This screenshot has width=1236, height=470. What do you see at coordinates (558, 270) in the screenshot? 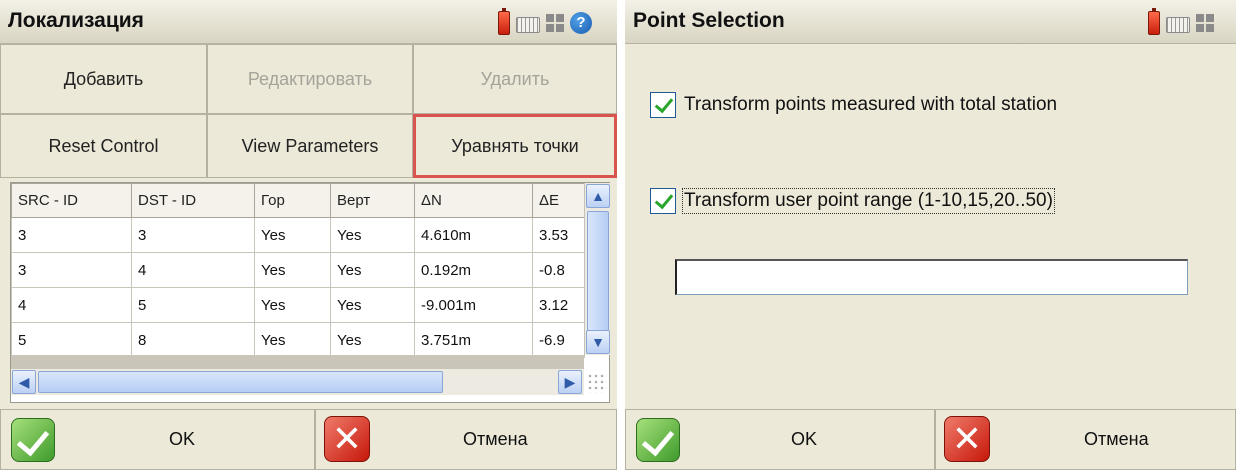
I see `cell-delta-e: -0.8` at bounding box center [558, 270].